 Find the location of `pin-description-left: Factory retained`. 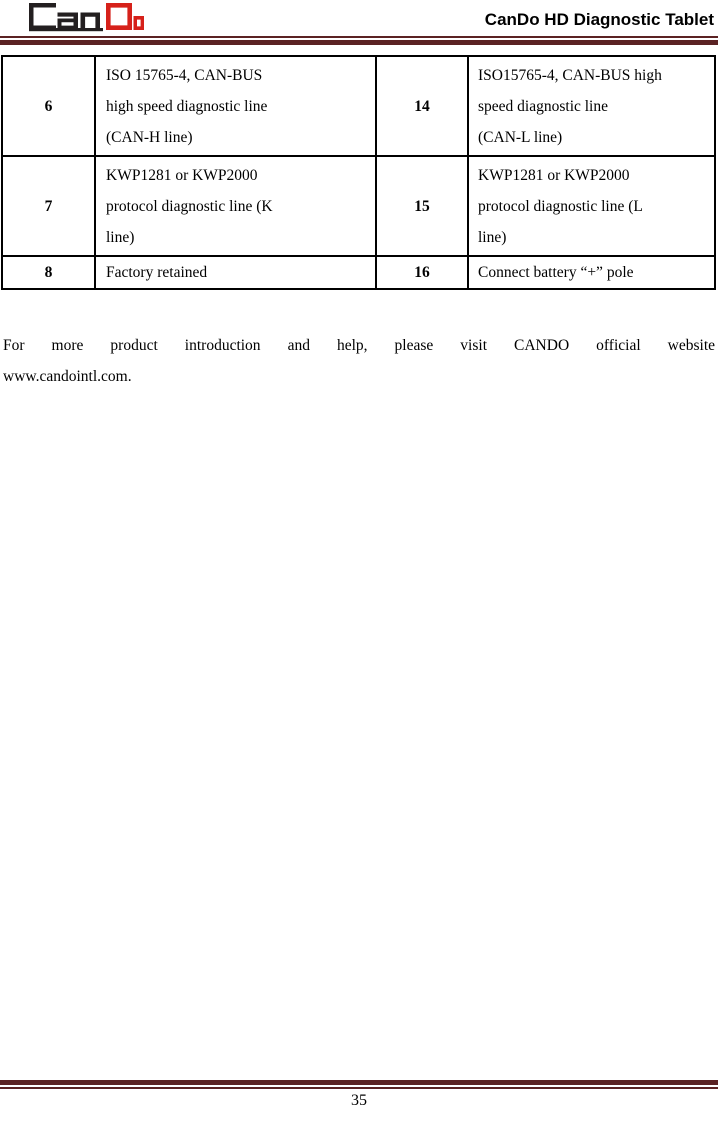

pin-description-left: Factory retained is located at coordinates (235, 272).